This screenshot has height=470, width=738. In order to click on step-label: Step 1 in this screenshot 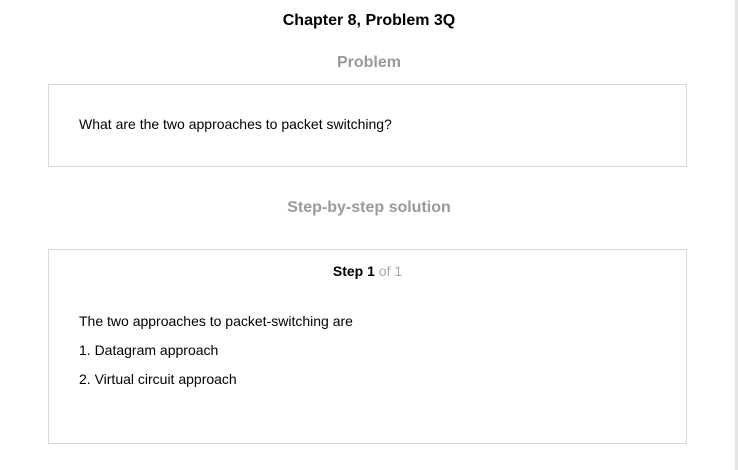, I will do `click(356, 271)`.